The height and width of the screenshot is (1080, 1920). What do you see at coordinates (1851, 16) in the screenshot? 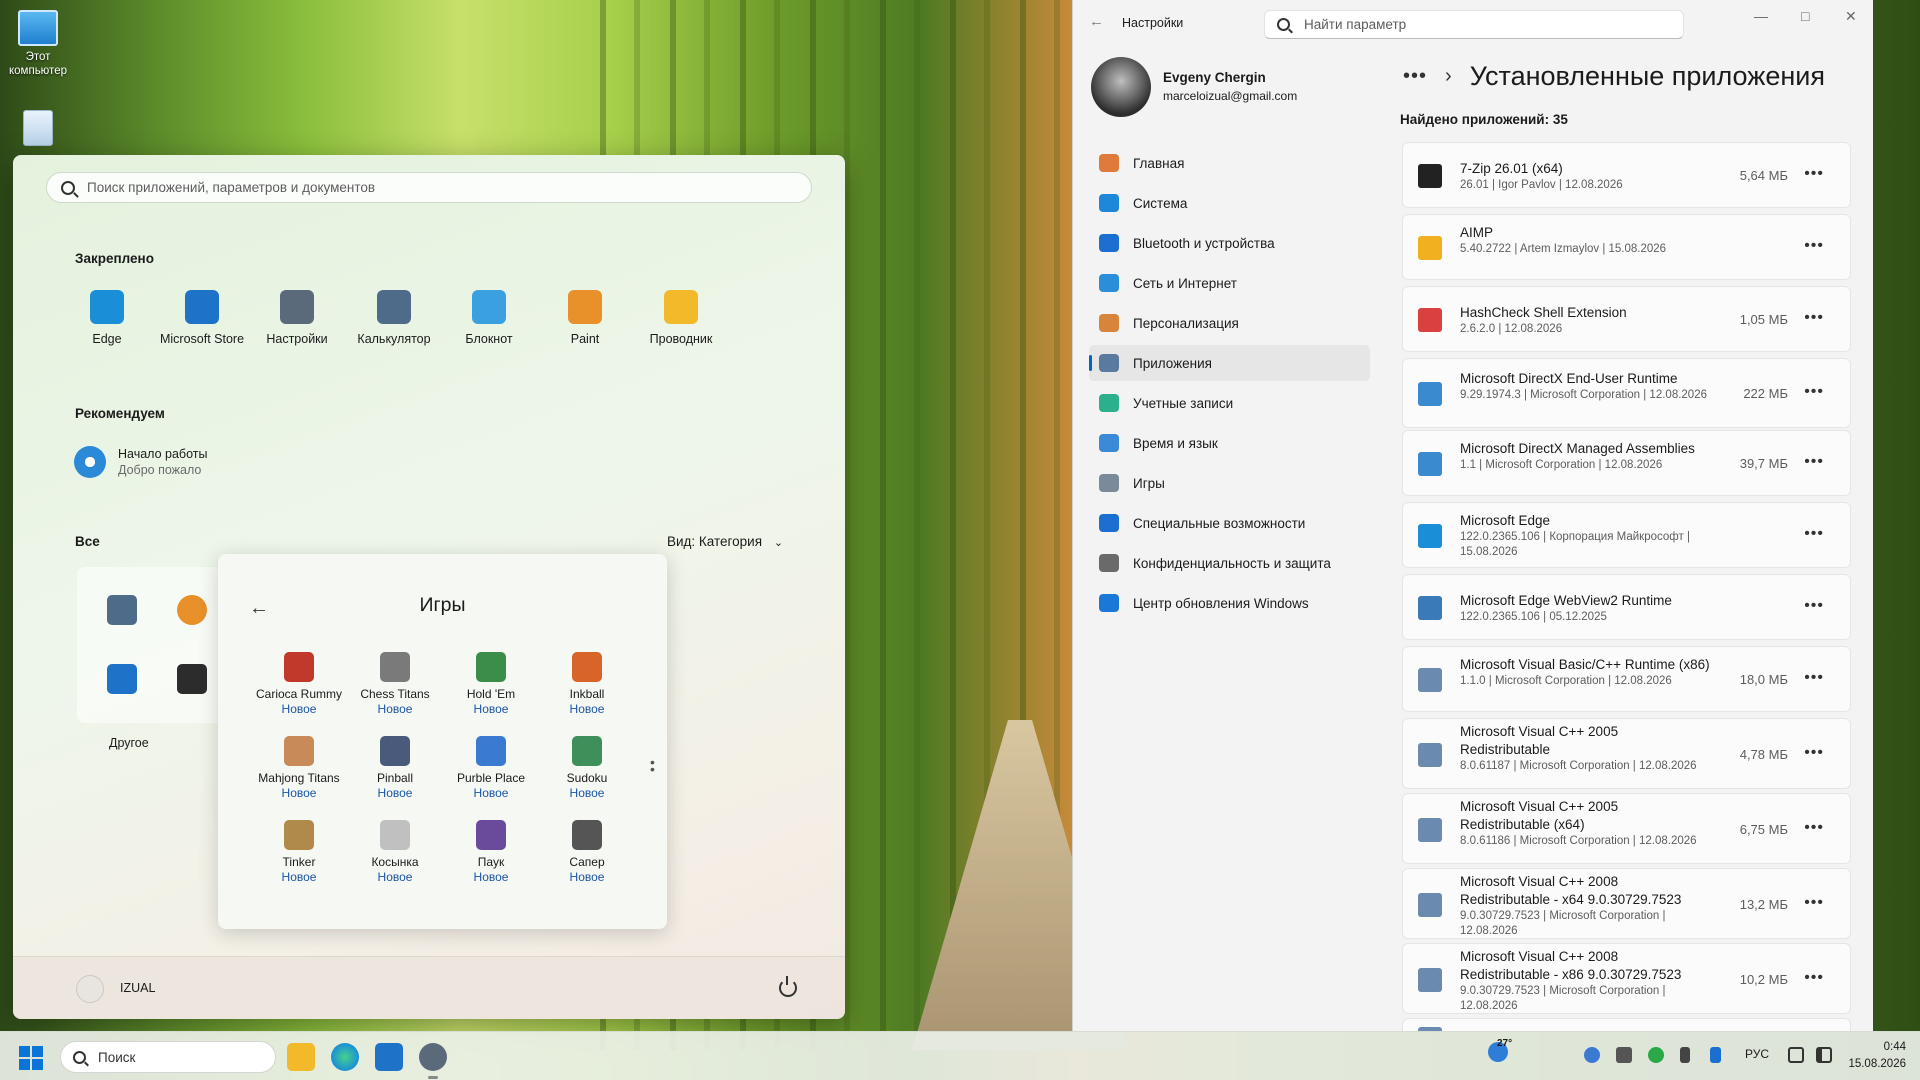
I see `close-icon: ✕` at bounding box center [1851, 16].